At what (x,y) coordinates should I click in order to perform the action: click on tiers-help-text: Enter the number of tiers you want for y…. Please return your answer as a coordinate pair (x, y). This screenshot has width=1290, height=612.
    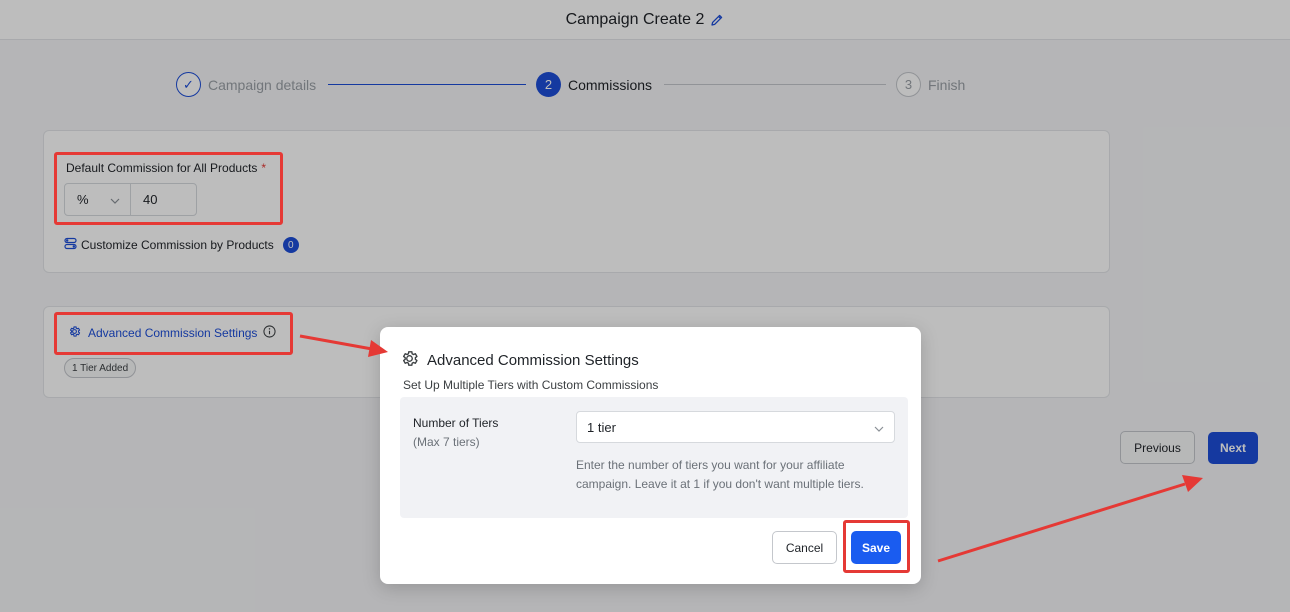
    Looking at the image, I should click on (720, 474).